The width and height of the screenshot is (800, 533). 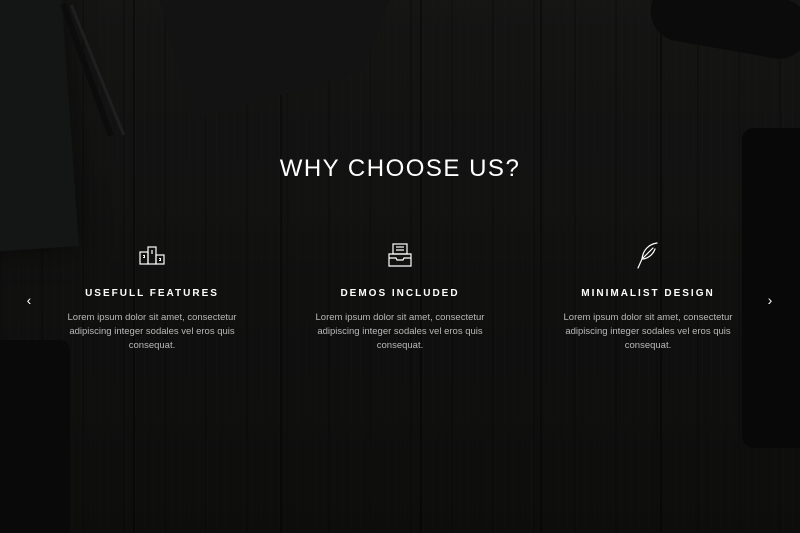 I want to click on inbox-tray-icon, so click(x=400, y=255).